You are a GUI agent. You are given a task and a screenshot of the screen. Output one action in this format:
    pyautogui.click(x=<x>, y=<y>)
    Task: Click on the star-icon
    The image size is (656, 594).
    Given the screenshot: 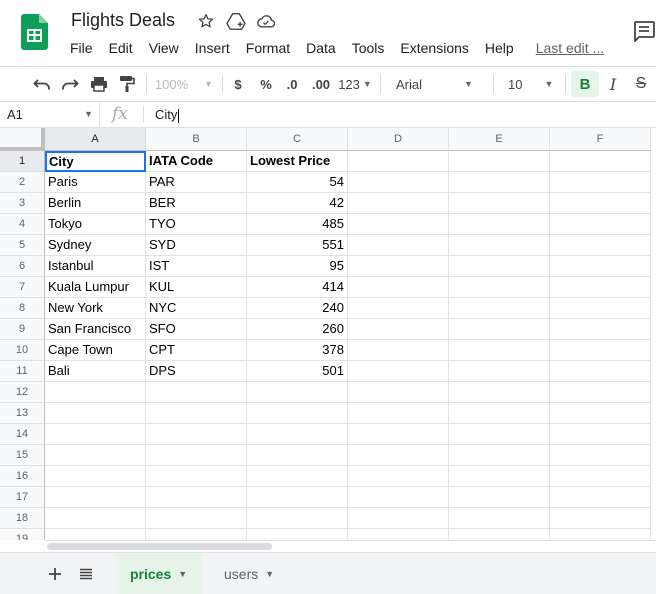 What is the action you would take?
    pyautogui.click(x=206, y=21)
    